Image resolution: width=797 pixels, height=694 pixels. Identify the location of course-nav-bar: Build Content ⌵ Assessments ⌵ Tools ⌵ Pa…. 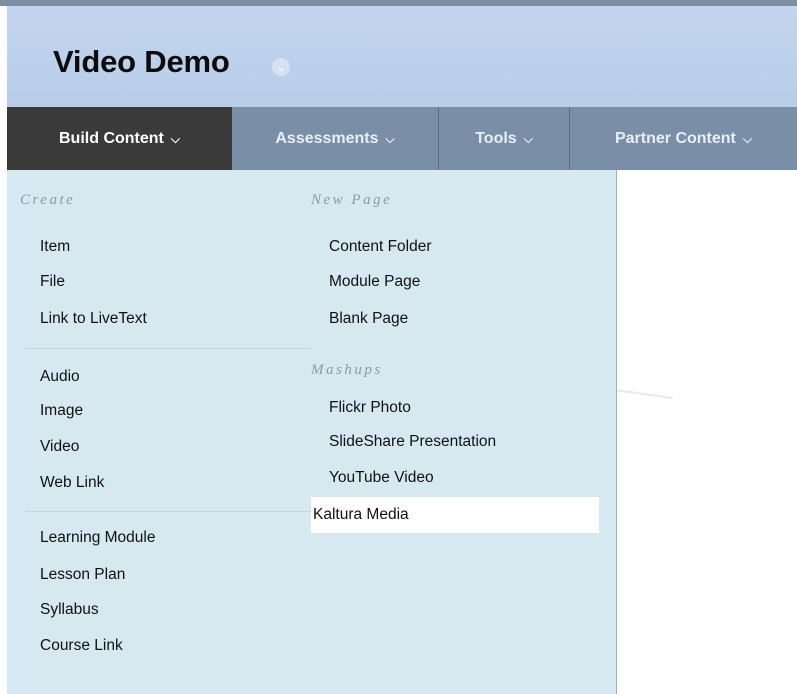
(402, 138).